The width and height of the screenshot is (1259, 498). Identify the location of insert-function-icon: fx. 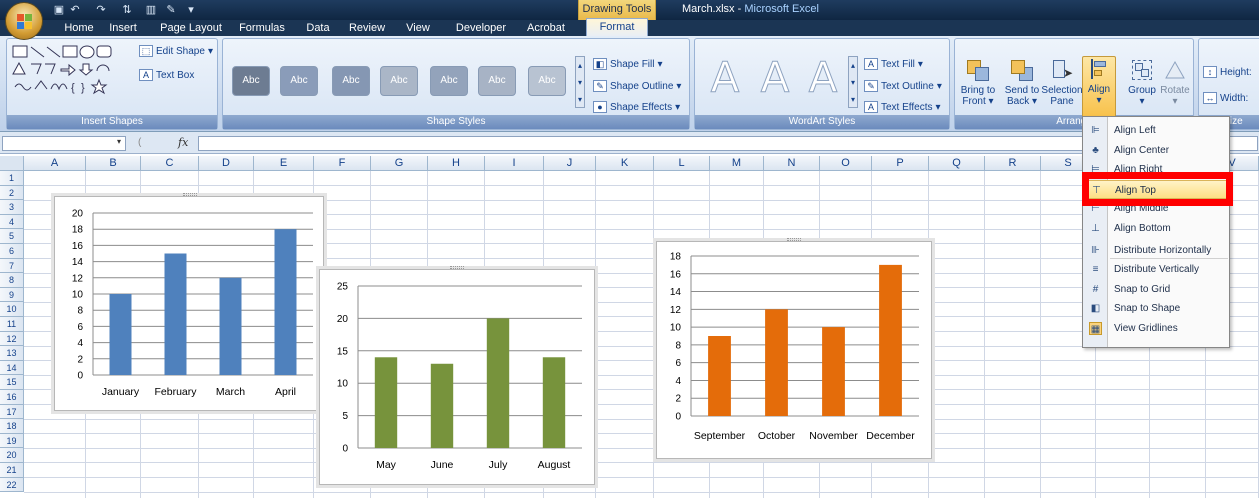
(183, 142).